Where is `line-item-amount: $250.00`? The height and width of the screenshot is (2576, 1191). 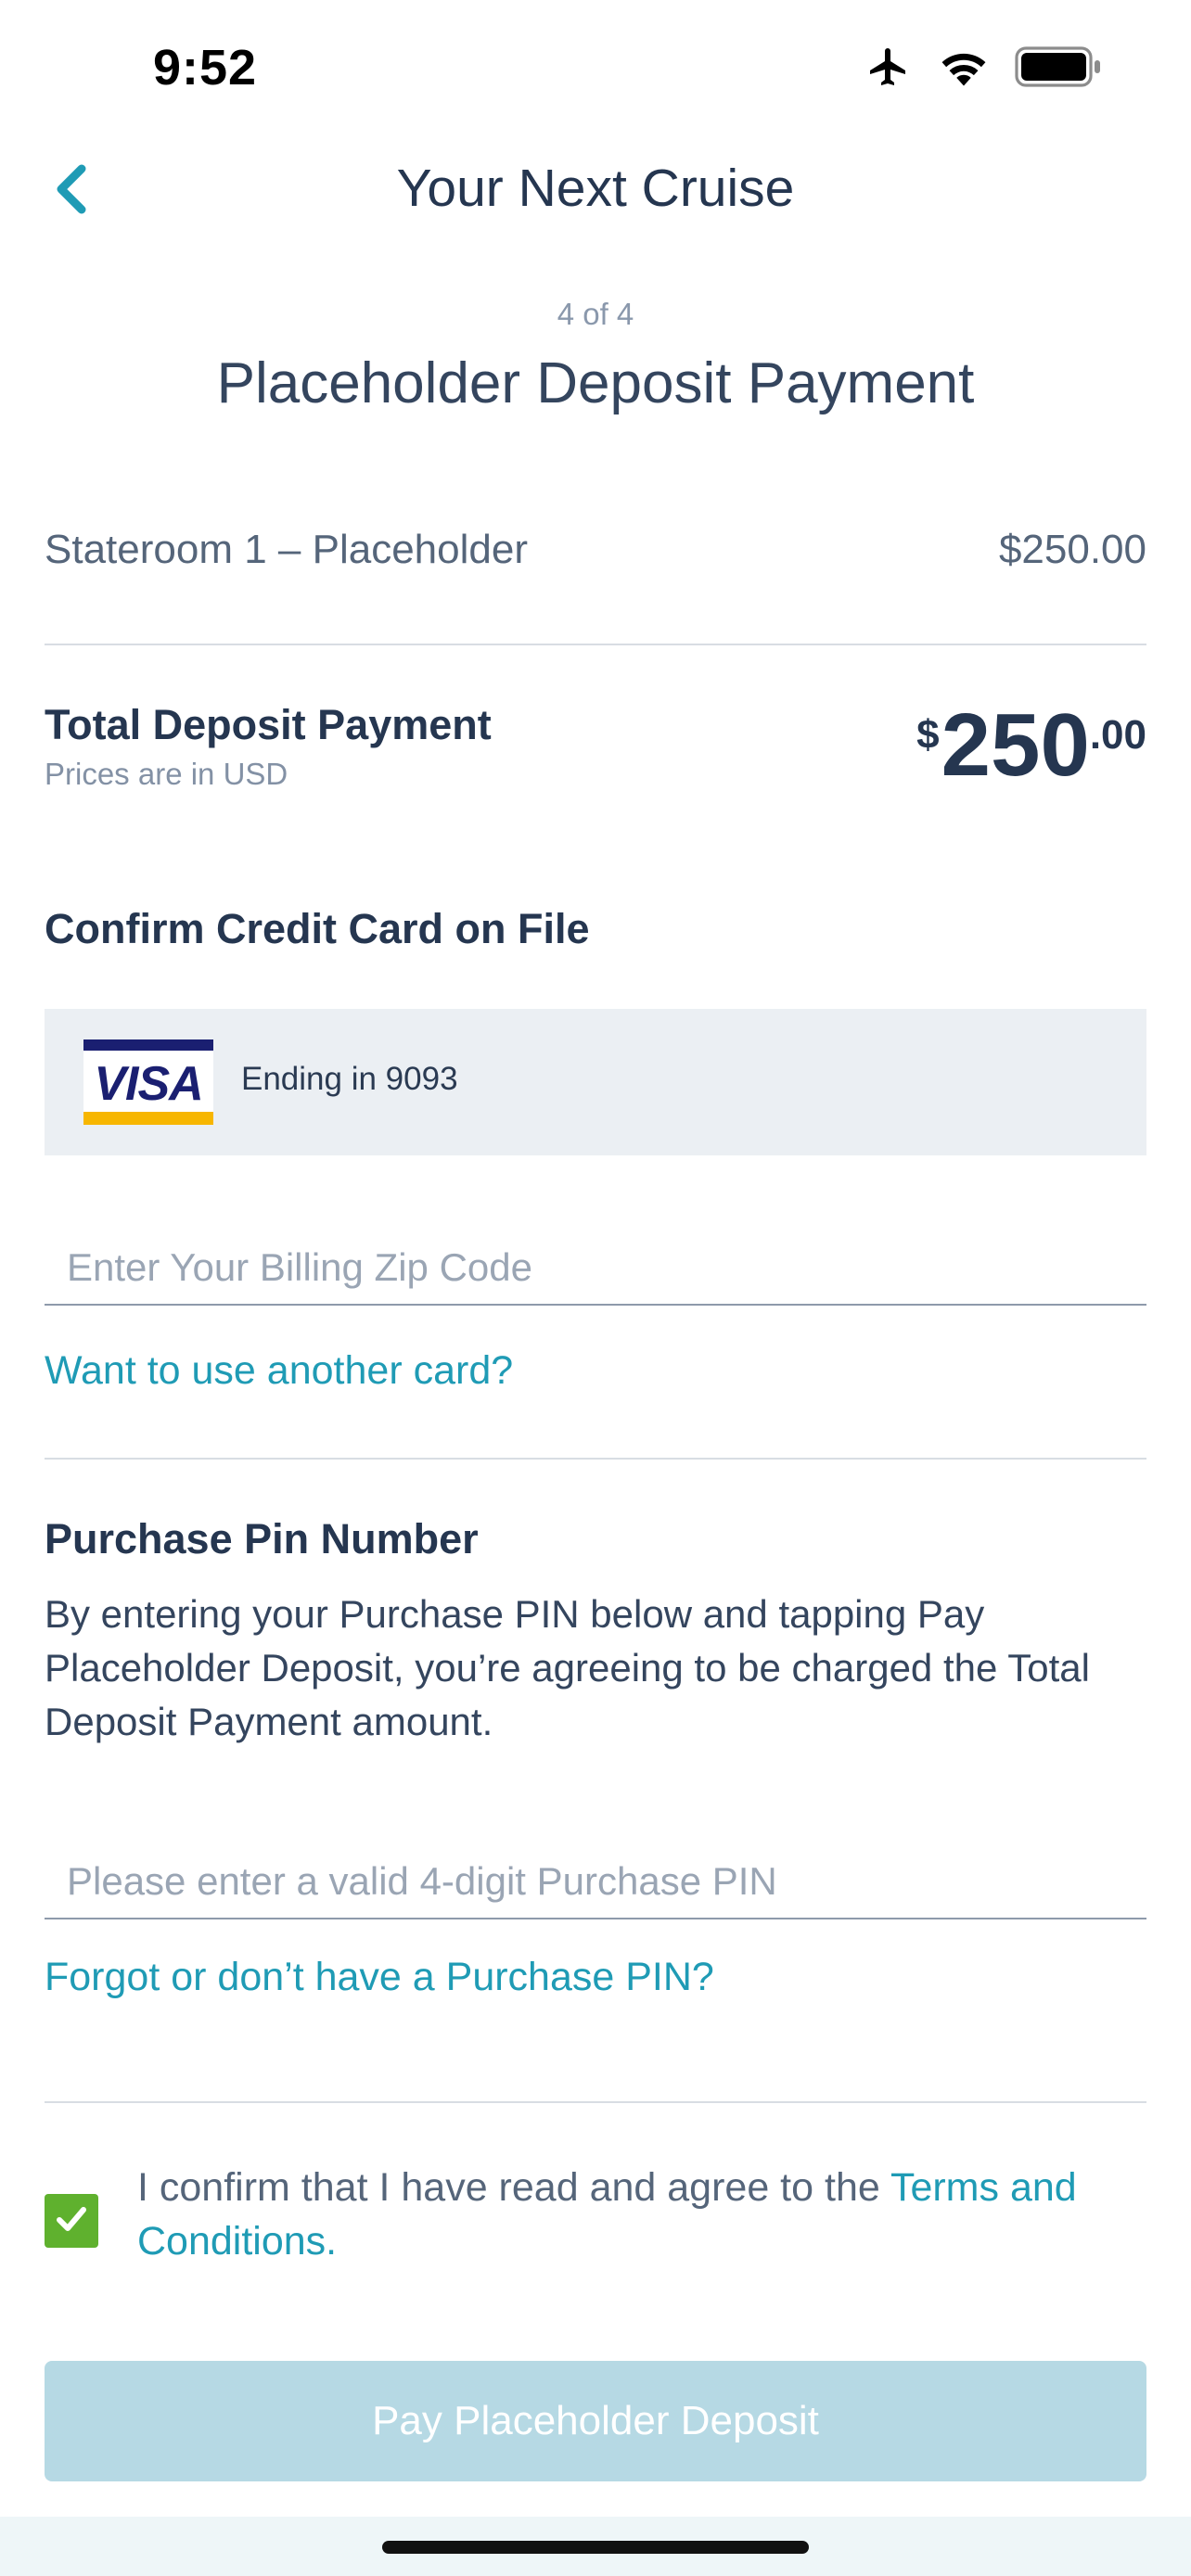 line-item-amount: $250.00 is located at coordinates (1072, 549).